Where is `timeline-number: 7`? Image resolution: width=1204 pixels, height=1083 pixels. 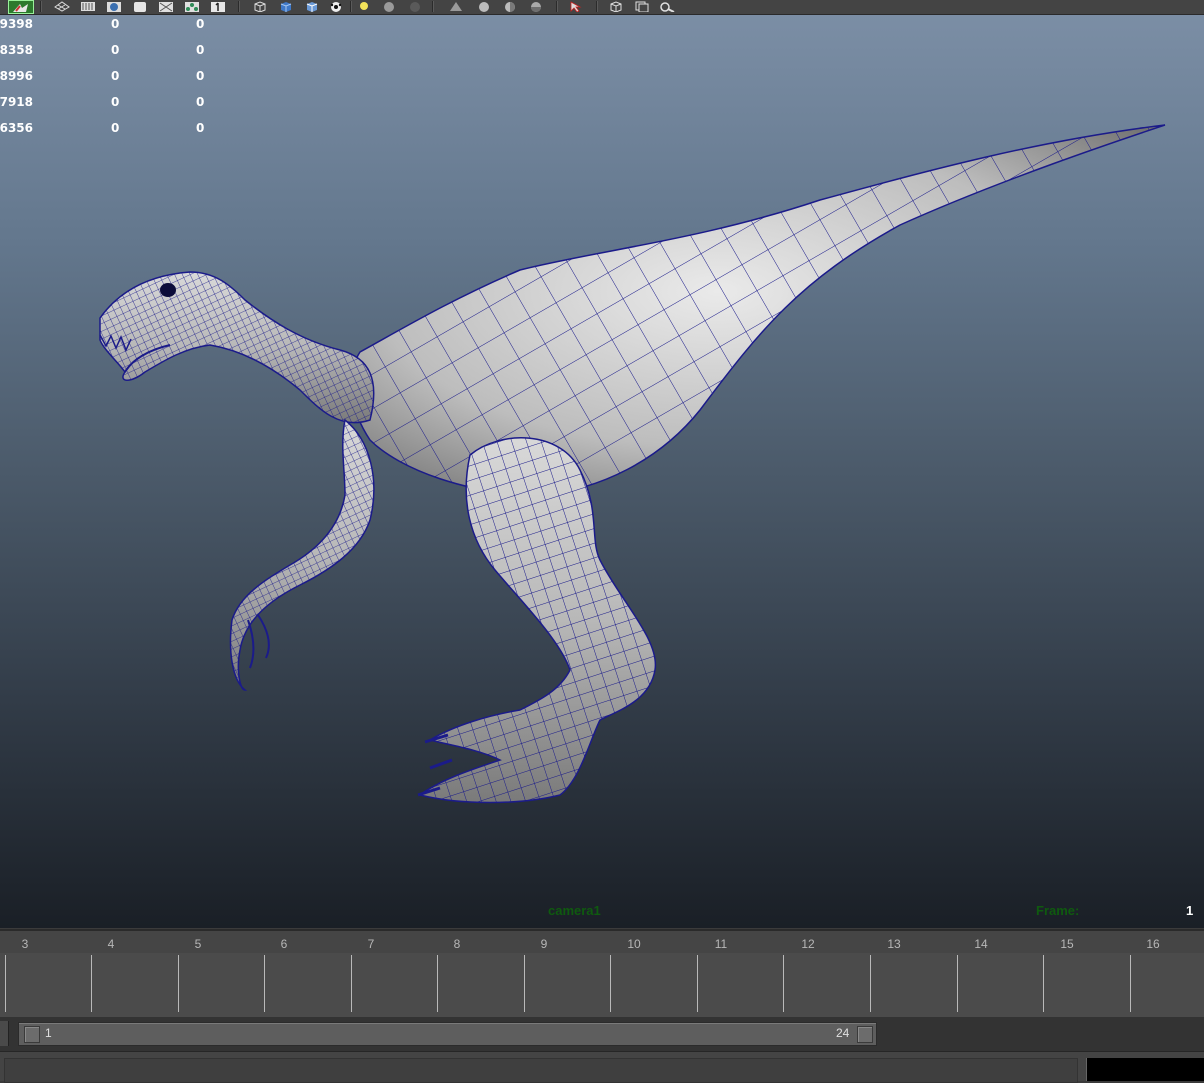 timeline-number: 7 is located at coordinates (371, 944).